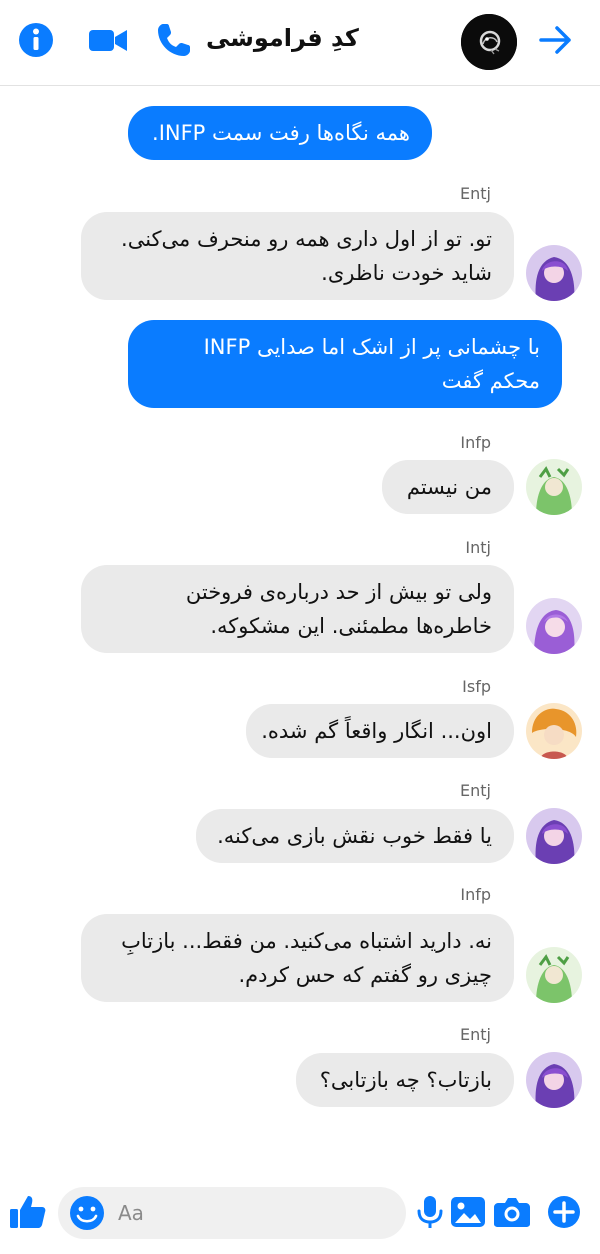 This screenshot has height=1254, width=600. I want to click on message-composer, so click(300, 1215).